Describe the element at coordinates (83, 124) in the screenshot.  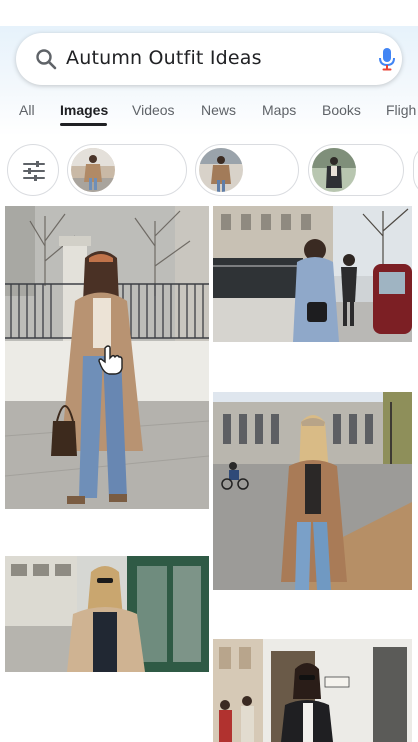
I see `active-tab-indicator` at that location.